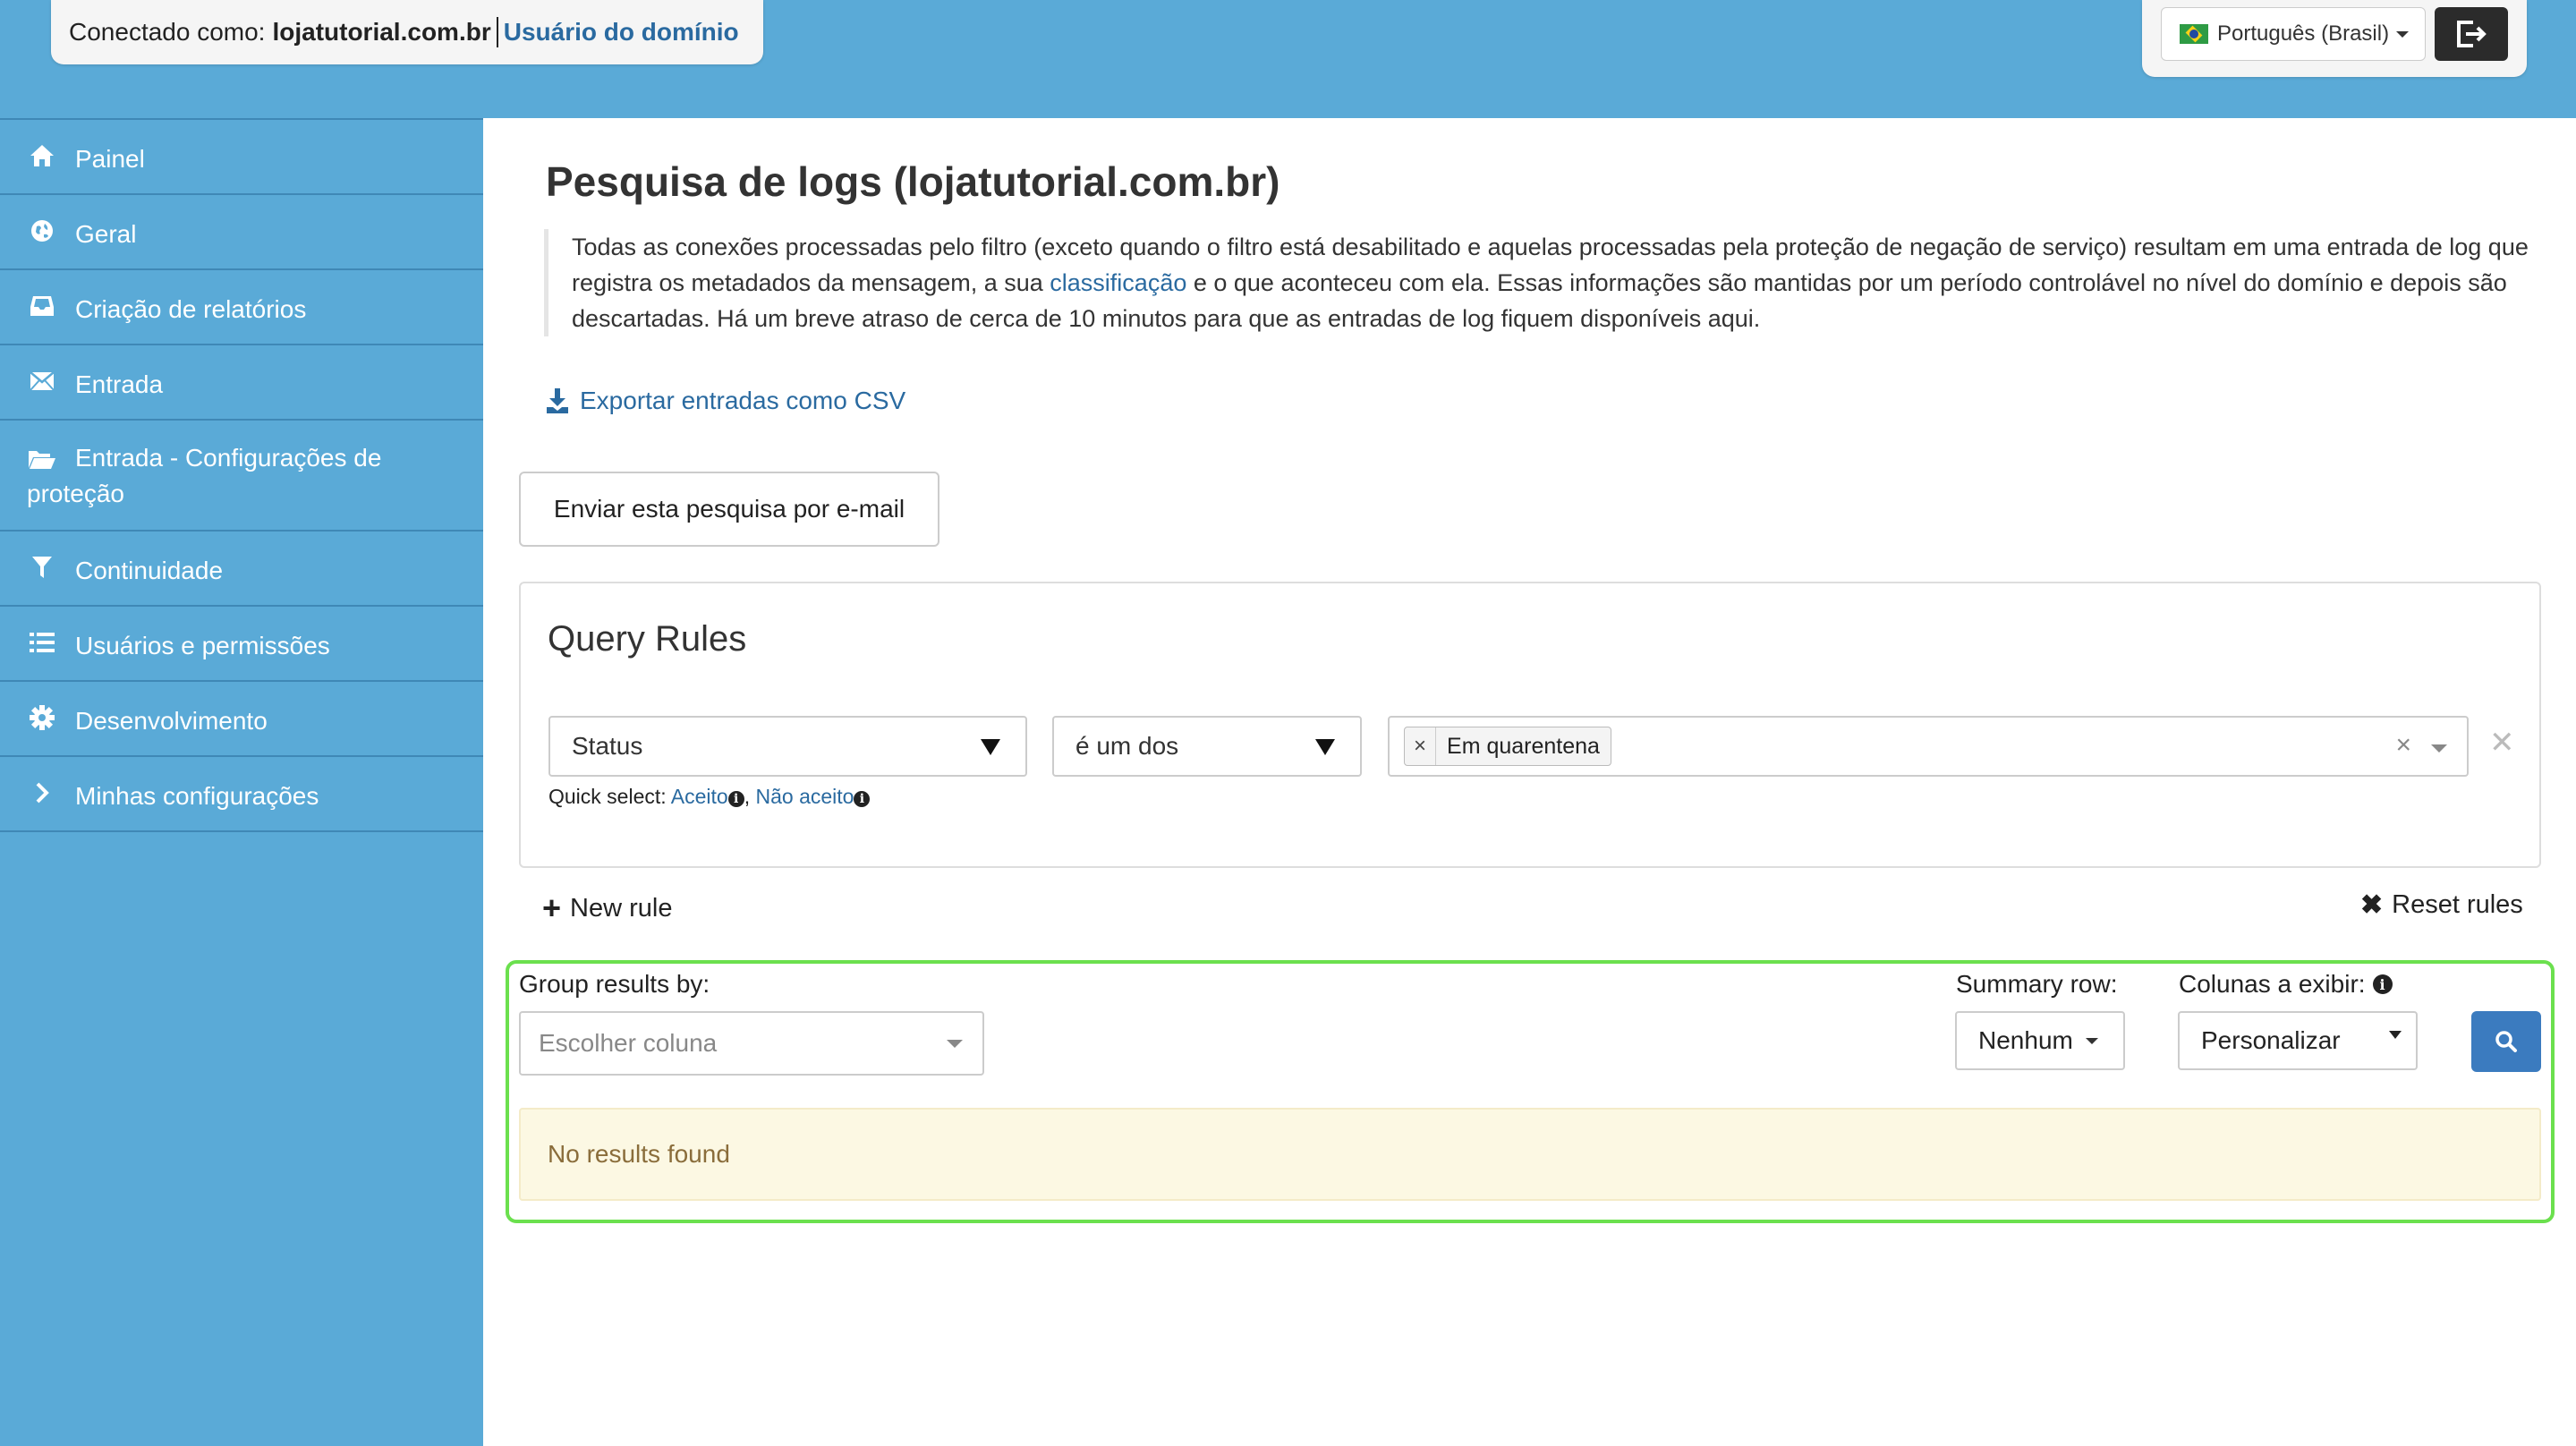 This screenshot has height=1446, width=2576. Describe the element at coordinates (197, 796) in the screenshot. I see `sidebar-item-label: Minhas configurações` at that location.